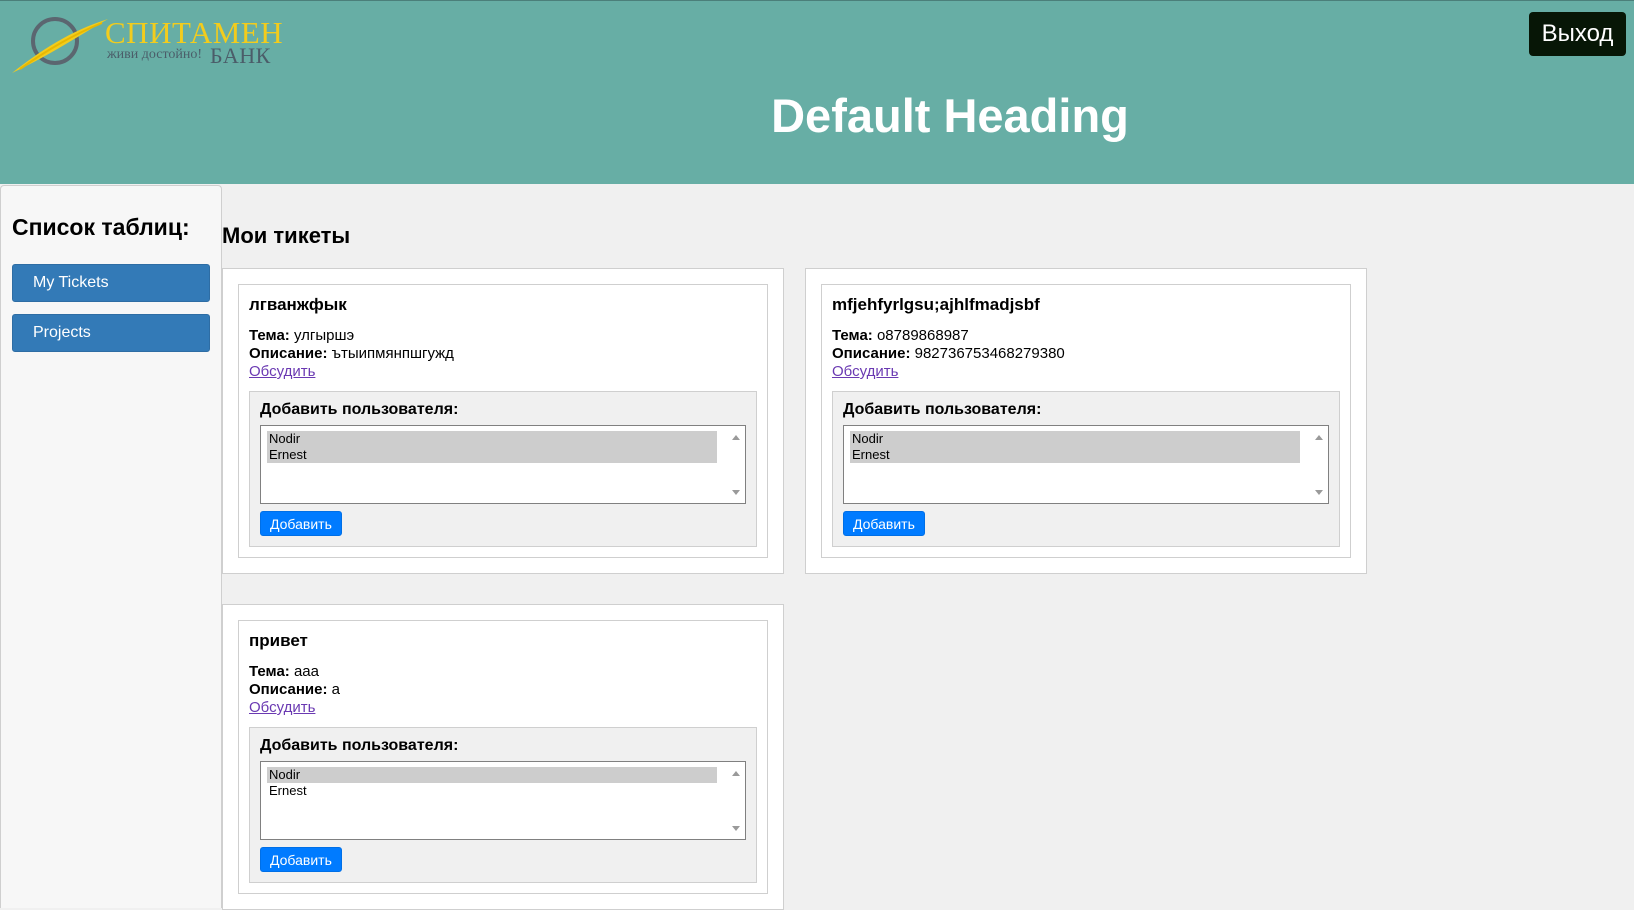 The height and width of the screenshot is (910, 1634). Describe the element at coordinates (306, 671) in the screenshot. I see `topic-value: aaa` at that location.